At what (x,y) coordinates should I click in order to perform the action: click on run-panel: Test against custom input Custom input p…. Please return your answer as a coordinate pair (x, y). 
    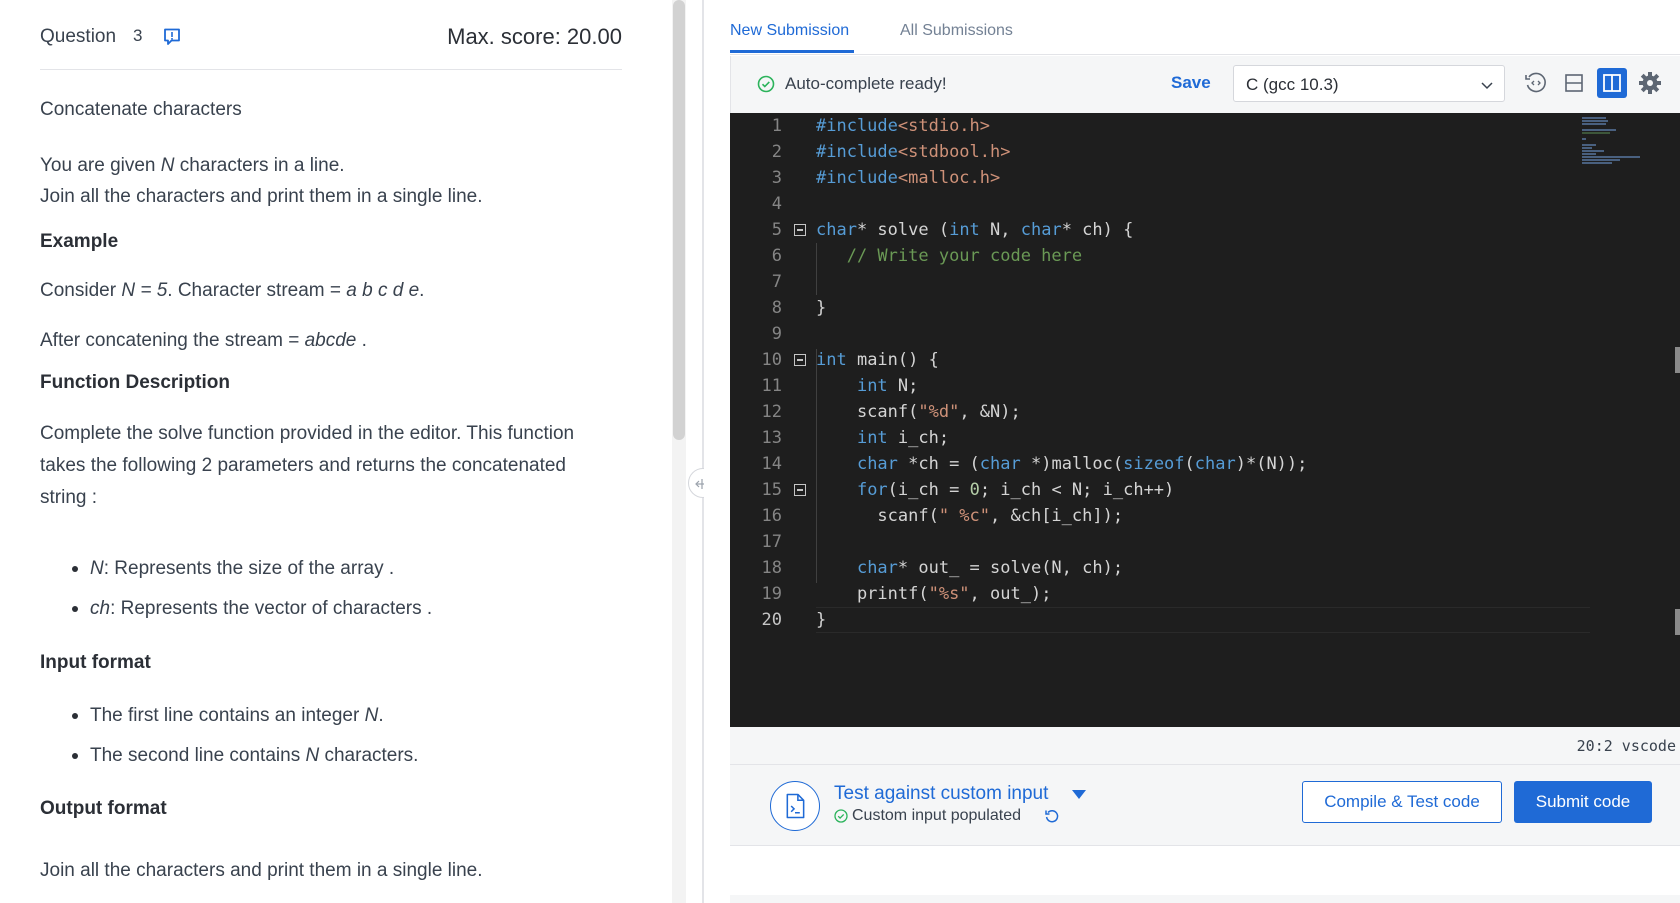
    Looking at the image, I should click on (1205, 805).